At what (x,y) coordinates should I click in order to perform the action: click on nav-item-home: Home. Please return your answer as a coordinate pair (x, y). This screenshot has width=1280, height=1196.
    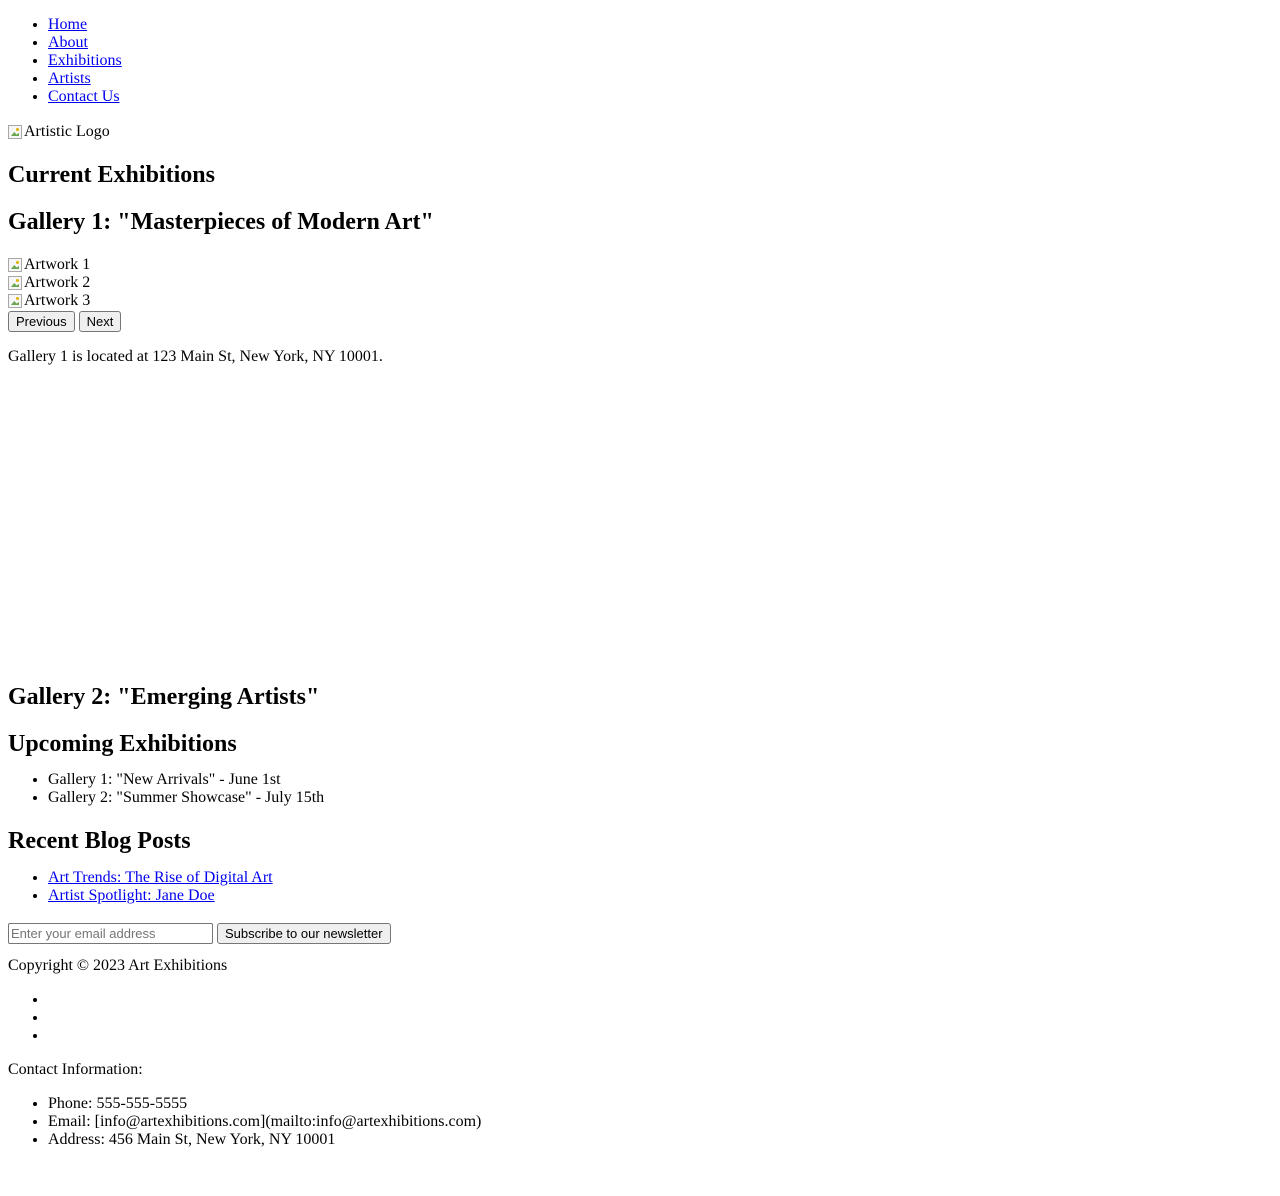
    Looking at the image, I should click on (660, 25).